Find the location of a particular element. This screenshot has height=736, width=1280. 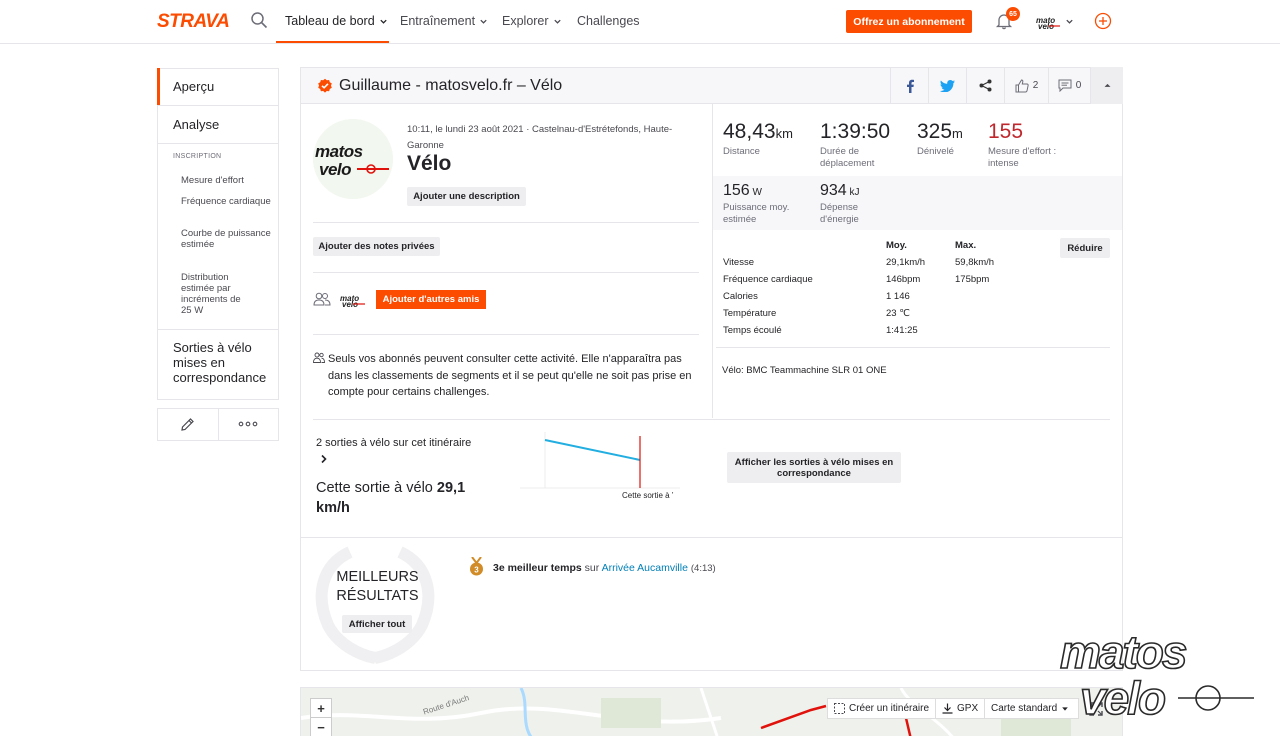

kudos-button: 2 is located at coordinates (1026, 85).